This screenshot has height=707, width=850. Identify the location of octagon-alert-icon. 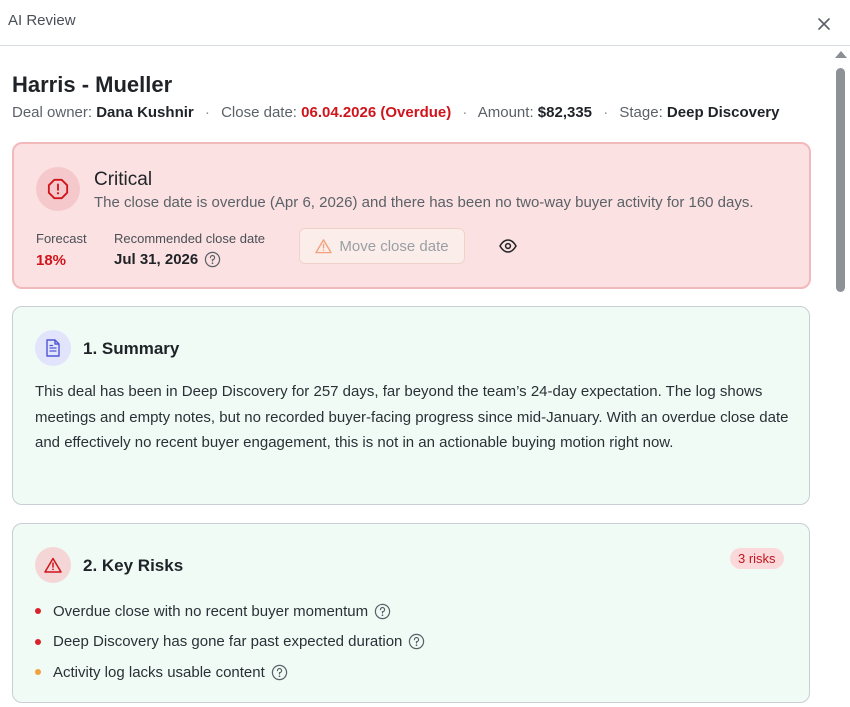
(58, 189).